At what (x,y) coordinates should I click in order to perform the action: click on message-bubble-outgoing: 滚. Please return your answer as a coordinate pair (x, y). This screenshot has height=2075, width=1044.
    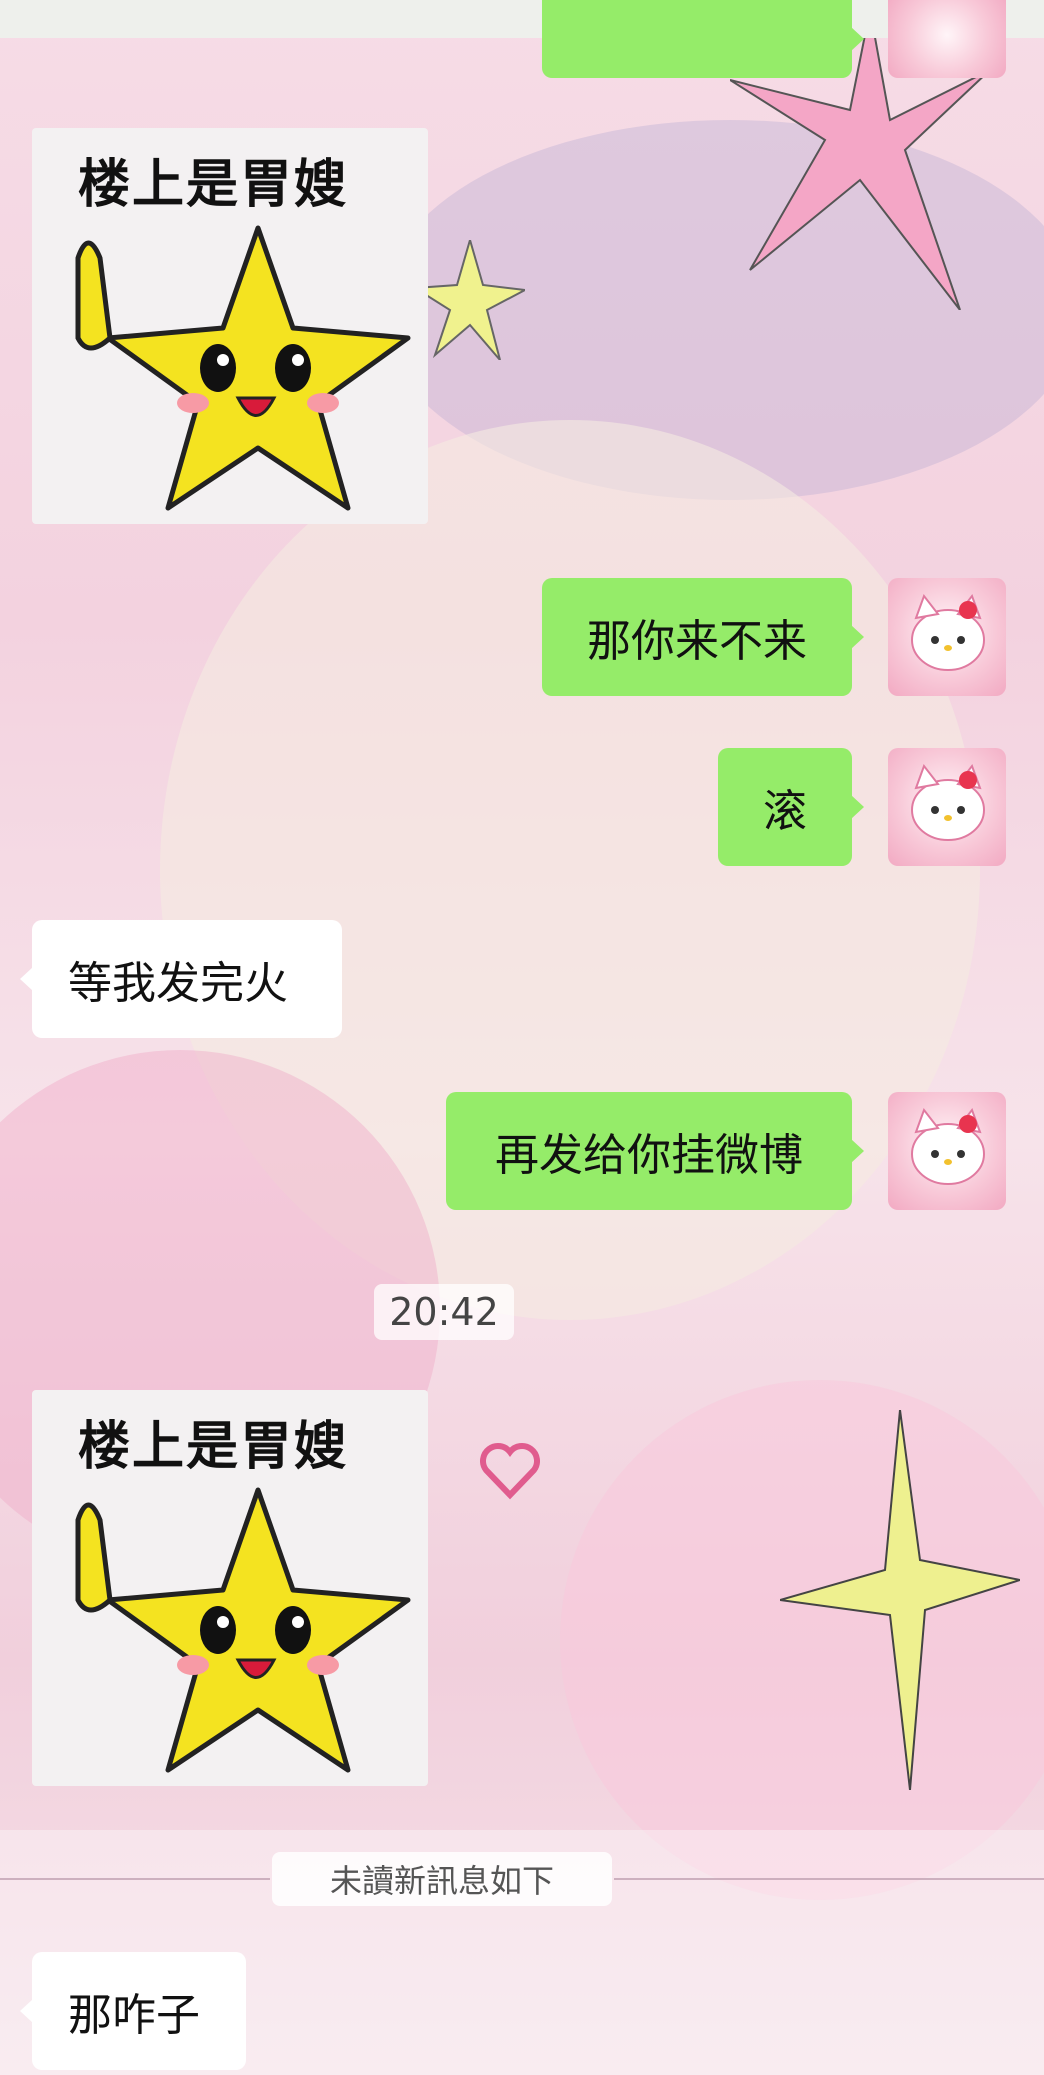
    Looking at the image, I should click on (791, 807).